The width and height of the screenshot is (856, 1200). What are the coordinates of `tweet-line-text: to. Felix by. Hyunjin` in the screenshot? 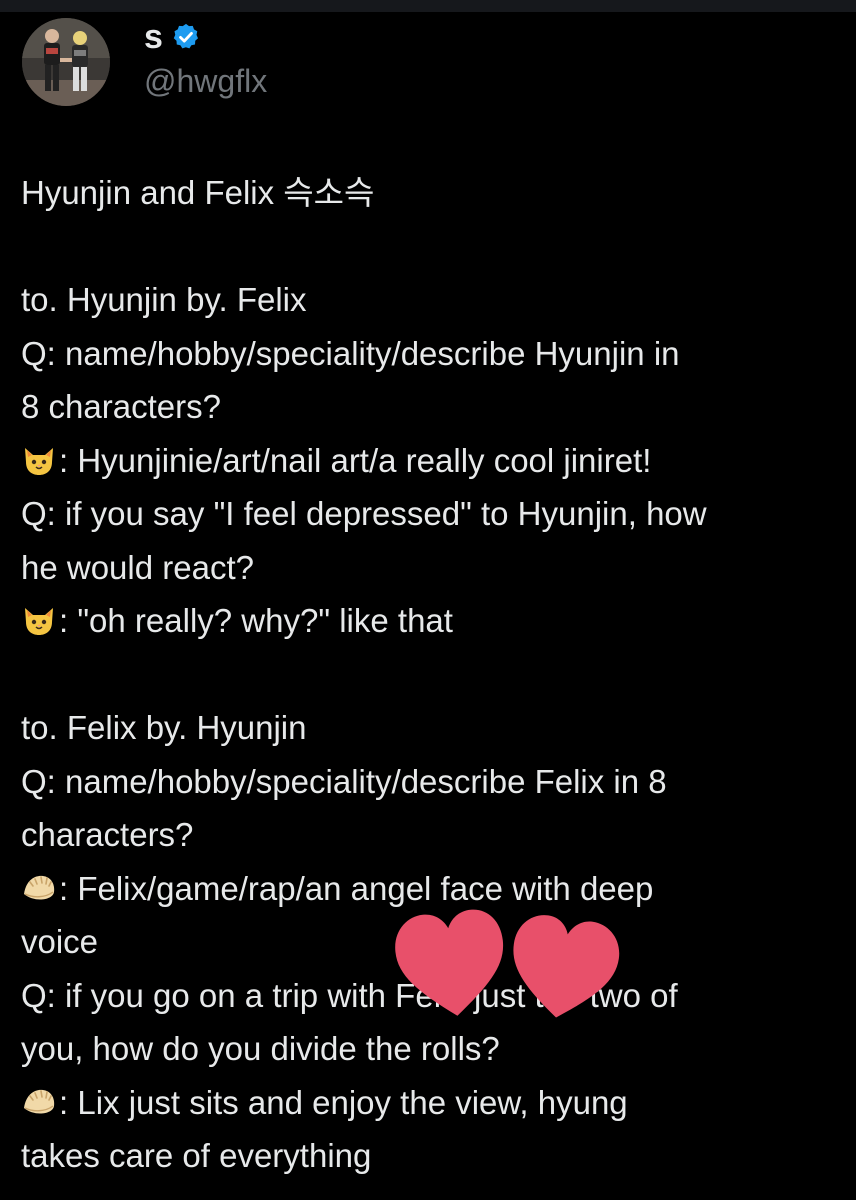 It's located at (164, 727).